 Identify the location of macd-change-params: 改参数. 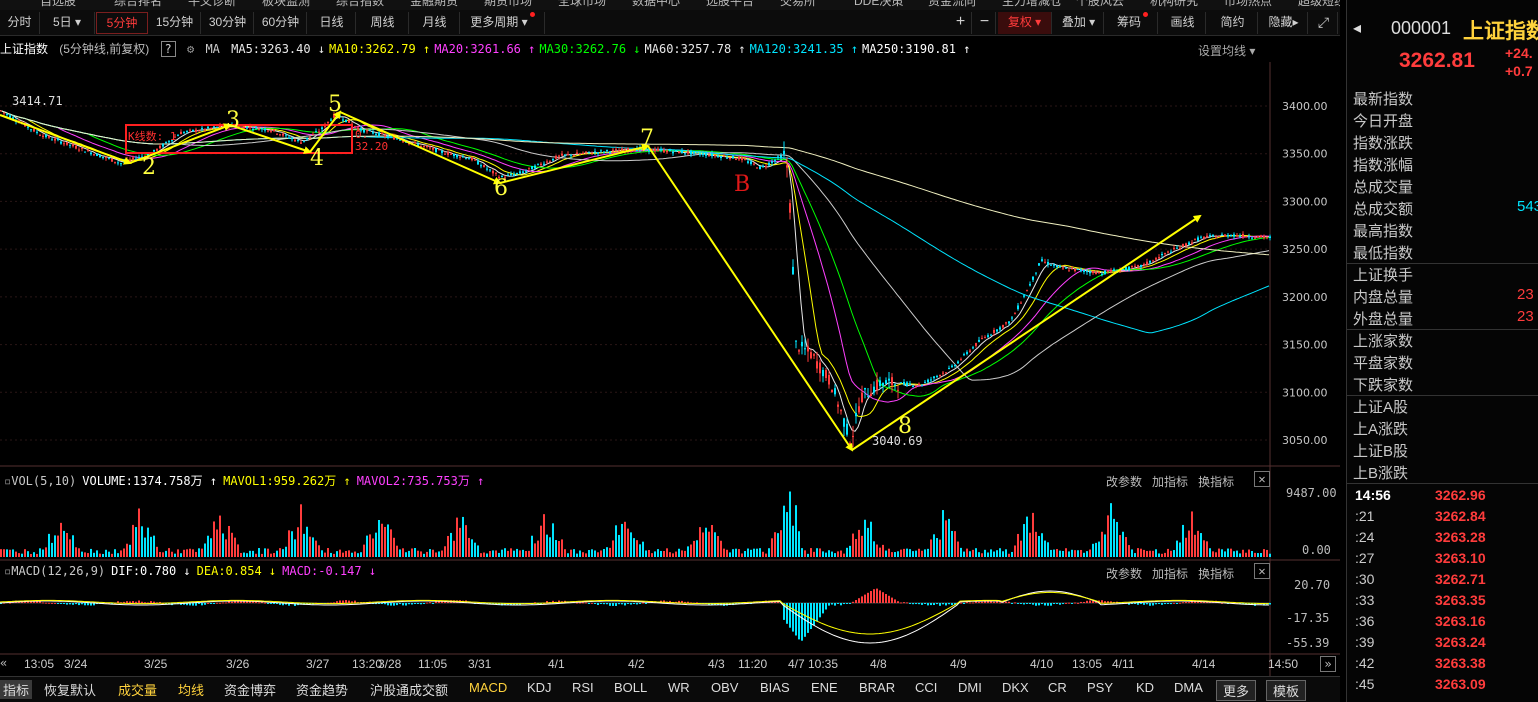
(1124, 574).